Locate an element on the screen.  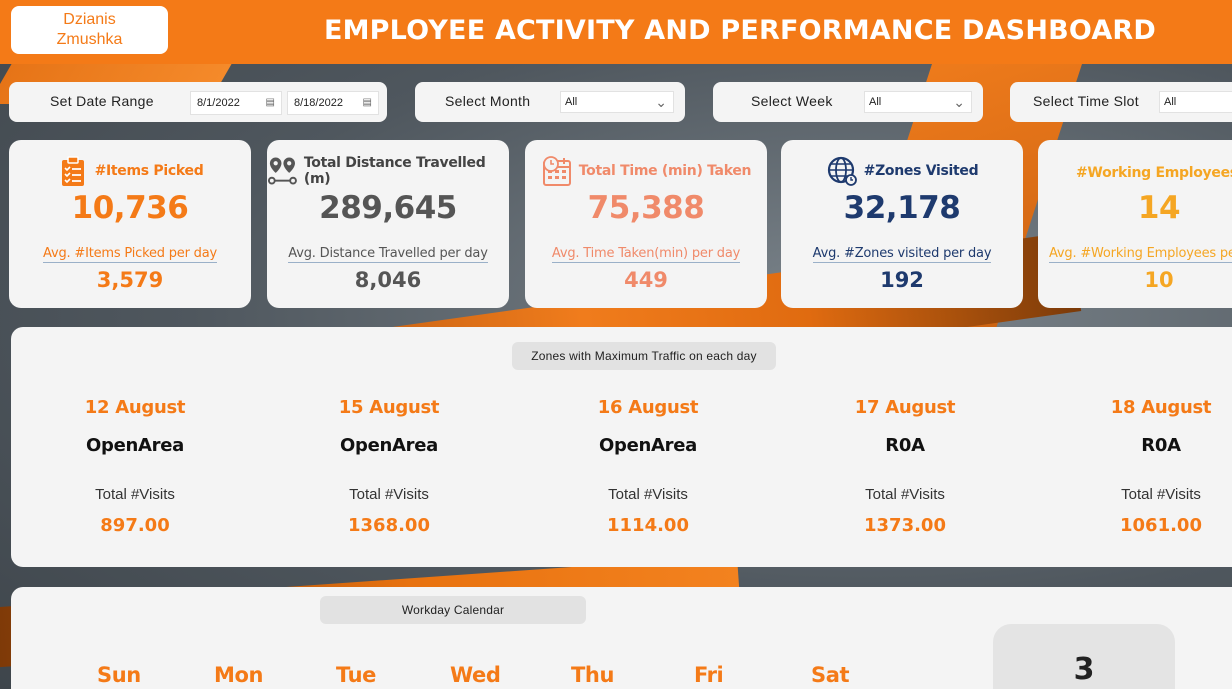
time-slot-select: All is located at coordinates (1195, 102).